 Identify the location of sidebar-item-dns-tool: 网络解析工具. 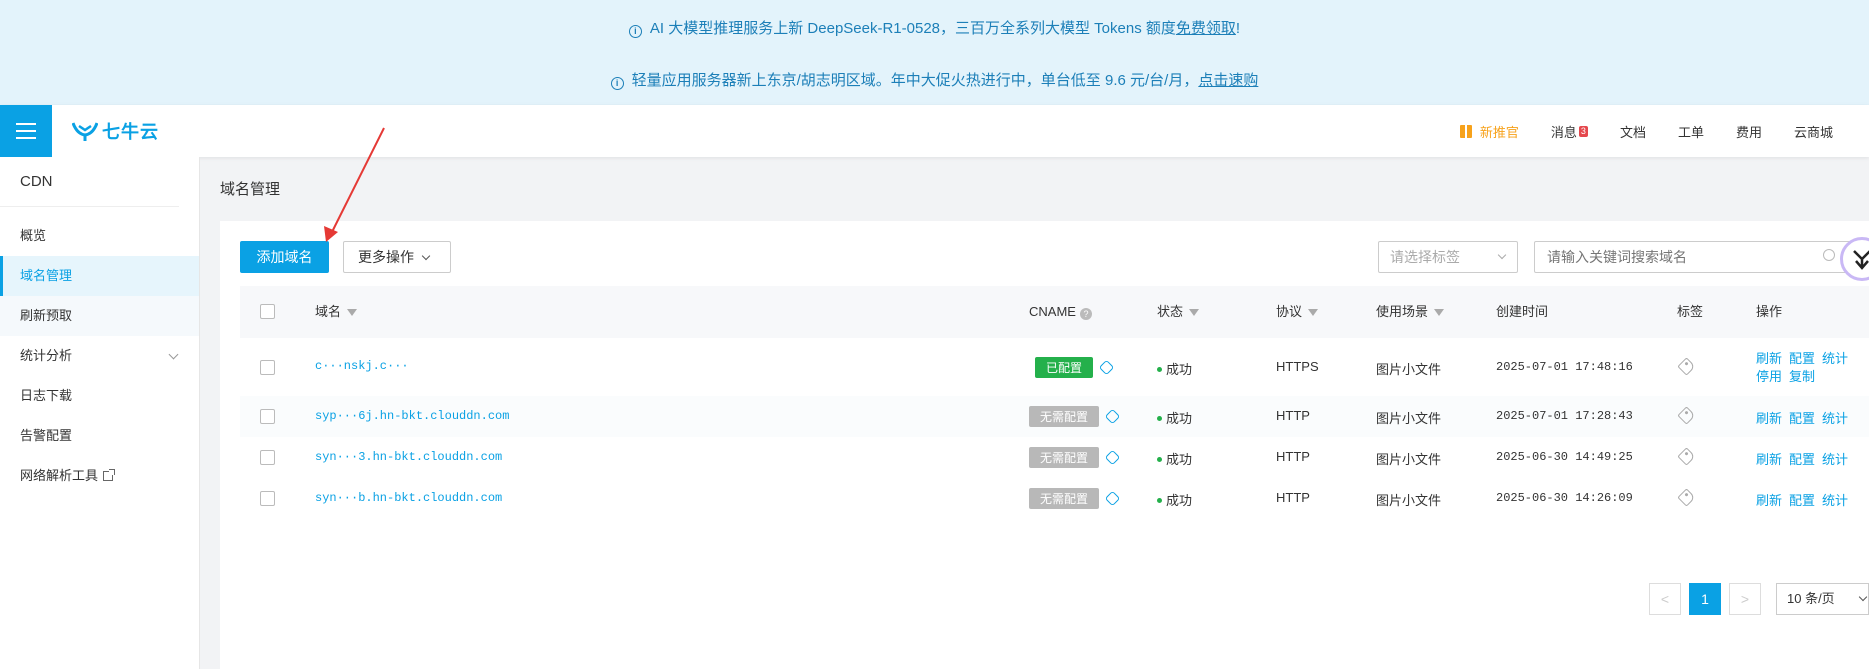
(99, 476).